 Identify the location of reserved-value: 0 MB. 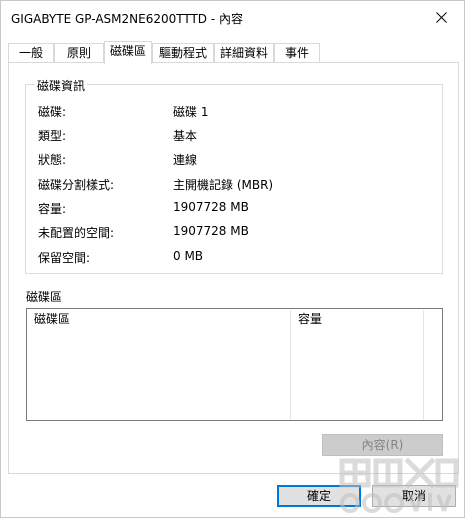
(188, 256).